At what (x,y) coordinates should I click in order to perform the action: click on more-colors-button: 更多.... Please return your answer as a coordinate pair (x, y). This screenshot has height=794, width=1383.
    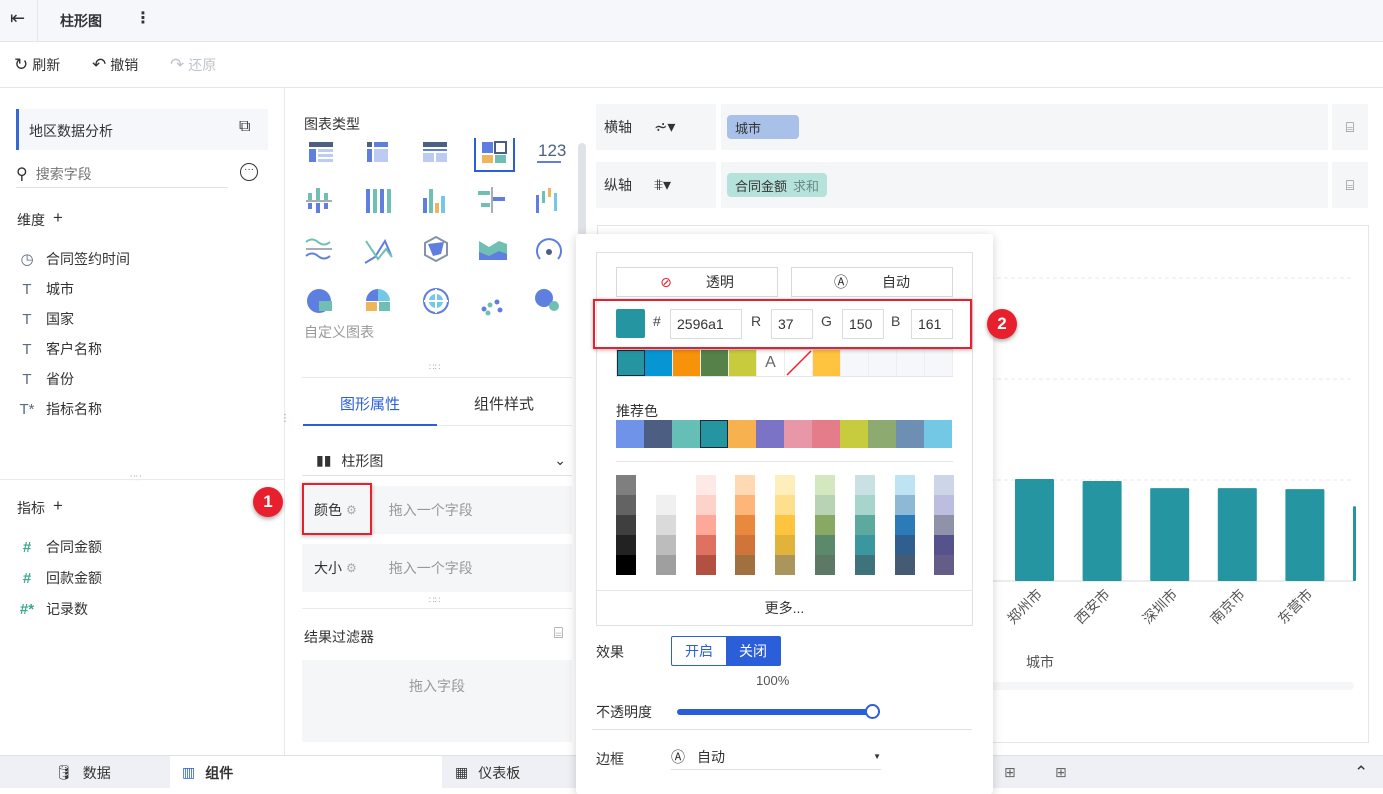
    Looking at the image, I should click on (784, 608).